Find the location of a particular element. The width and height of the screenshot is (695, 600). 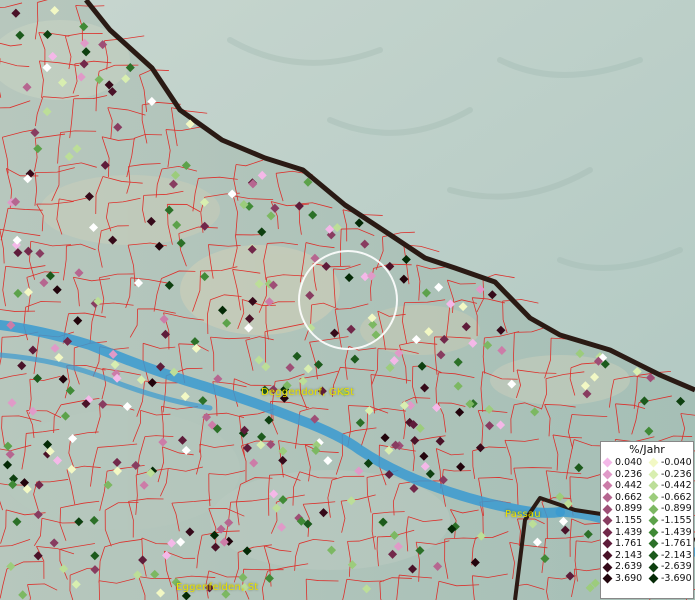

legend-value: 0.899 is located at coordinates (629, 509).